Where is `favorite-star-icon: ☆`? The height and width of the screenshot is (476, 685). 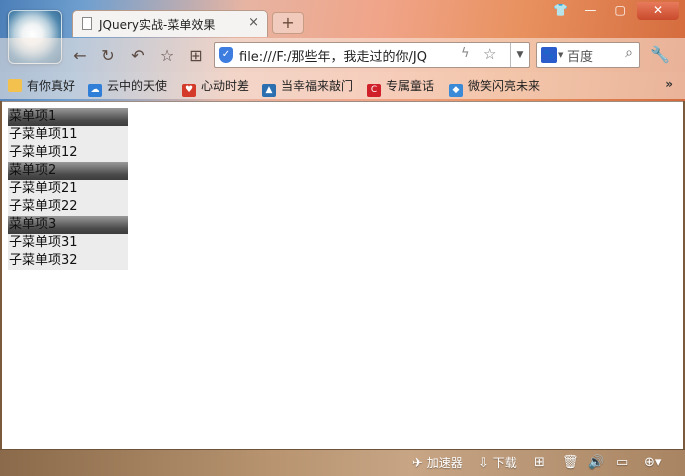 favorite-star-icon: ☆ is located at coordinates (167, 56).